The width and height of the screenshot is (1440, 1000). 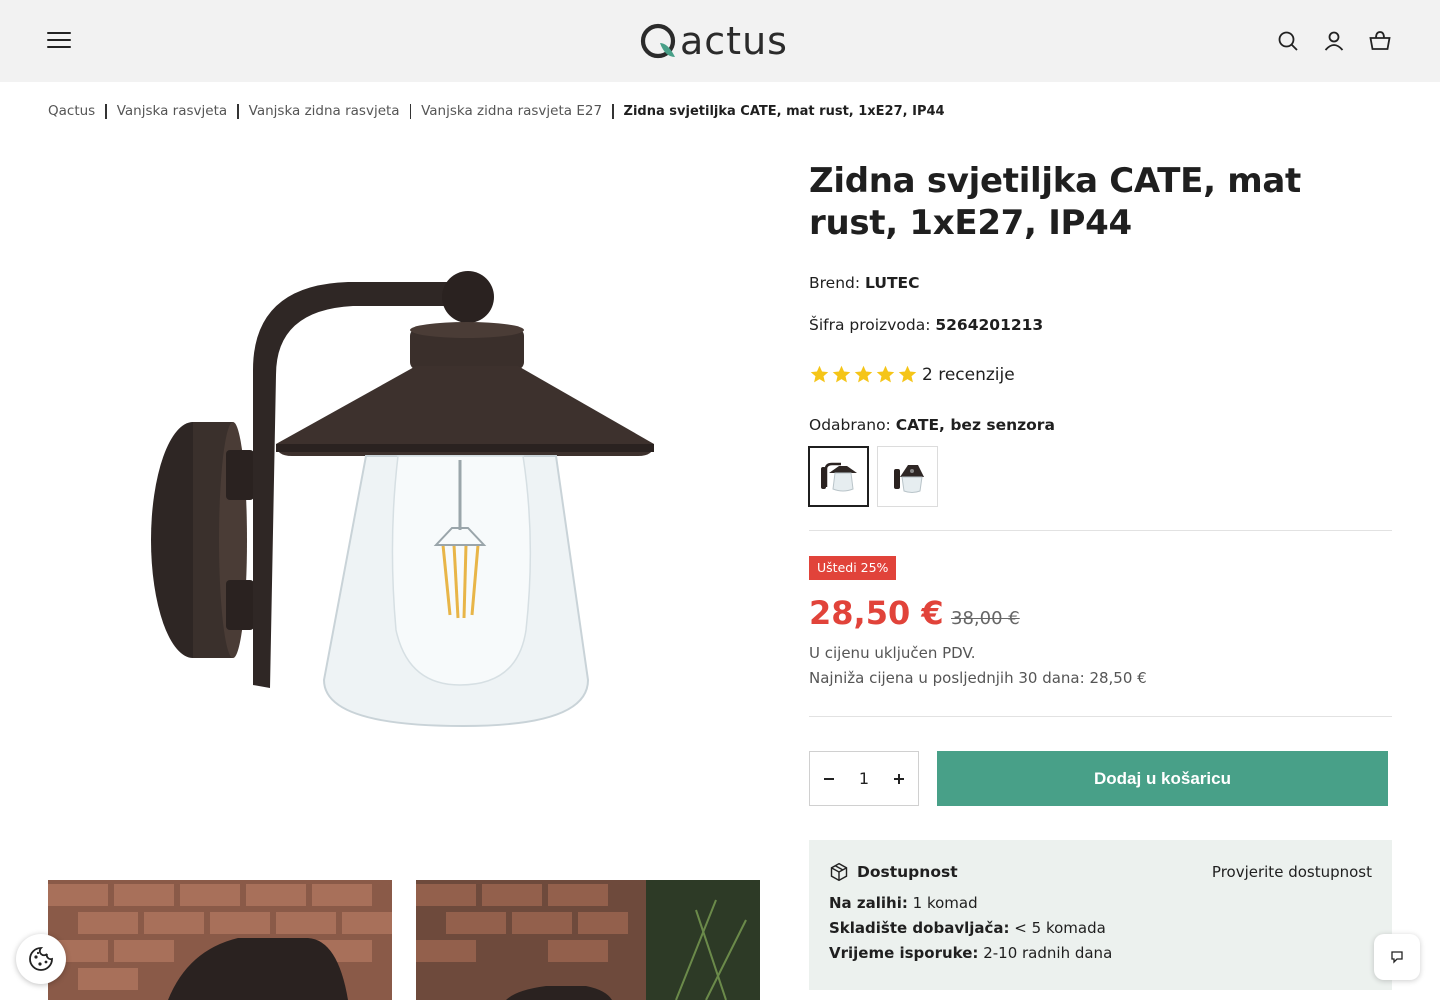 I want to click on quantity-stepper, so click(x=864, y=778).